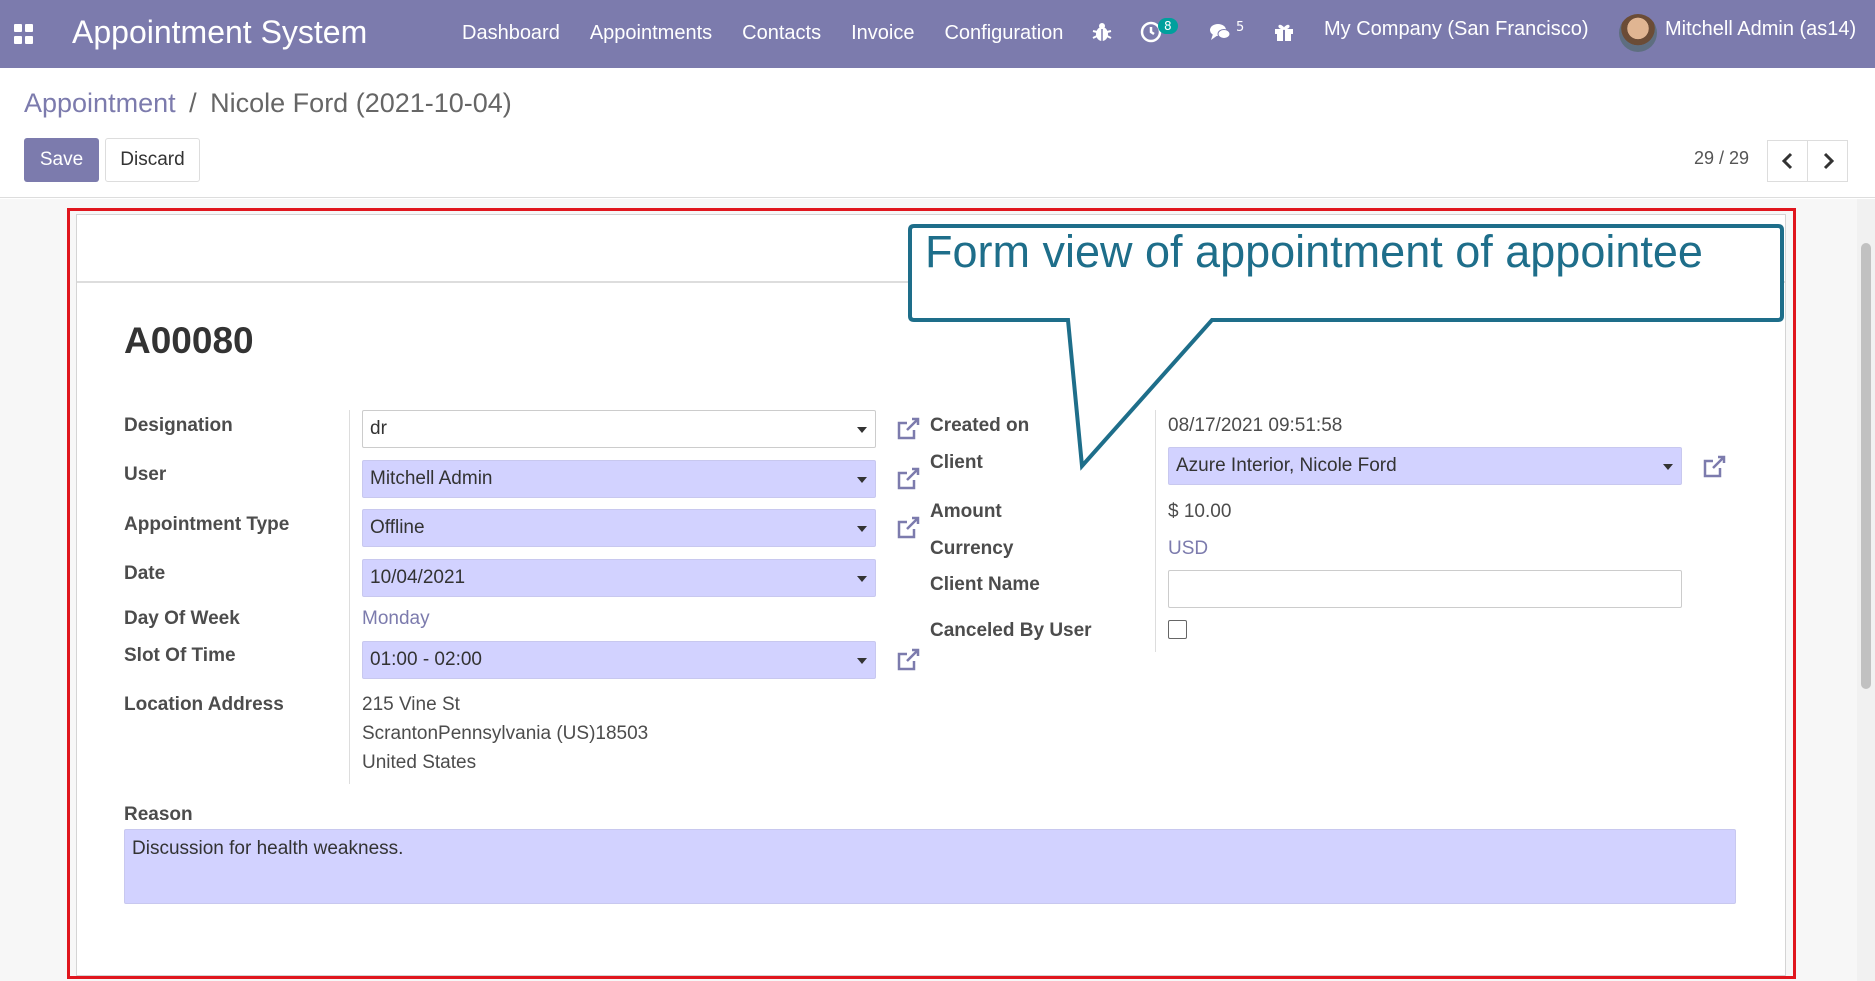  I want to click on slot-value: 01:00 - 02:00, so click(426, 659).